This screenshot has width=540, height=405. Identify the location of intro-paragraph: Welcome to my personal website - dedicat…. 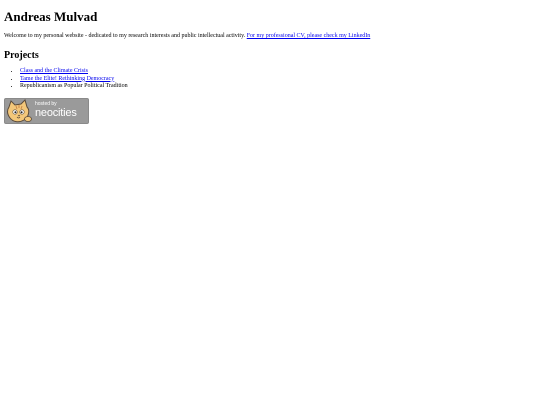
(187, 36).